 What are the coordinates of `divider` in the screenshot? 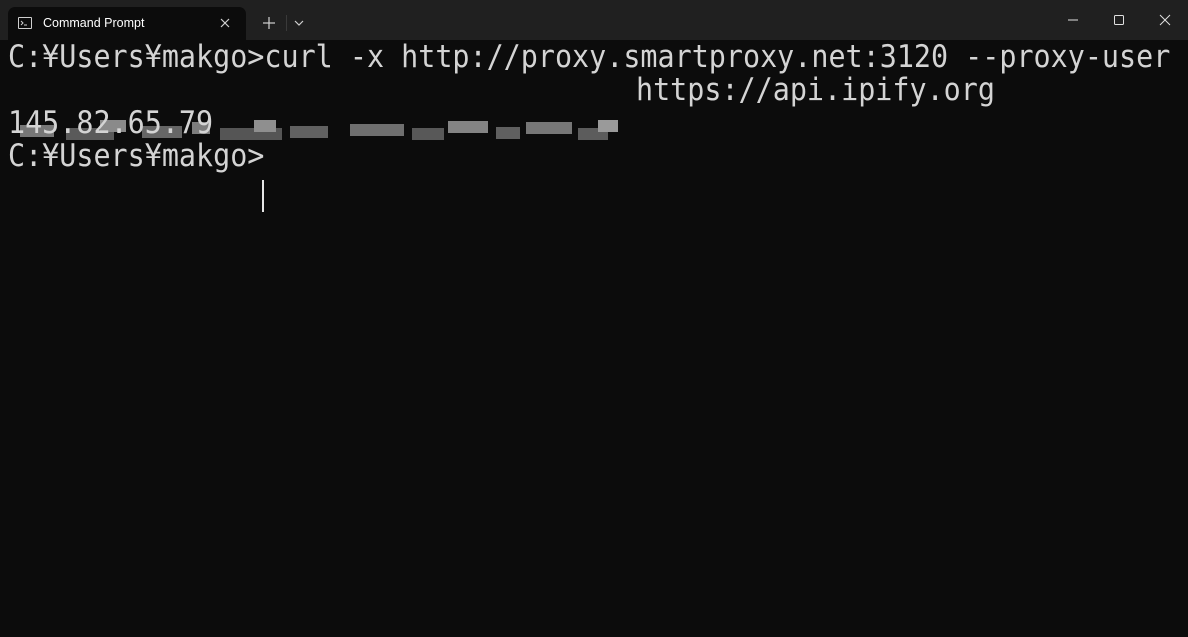 It's located at (286, 23).